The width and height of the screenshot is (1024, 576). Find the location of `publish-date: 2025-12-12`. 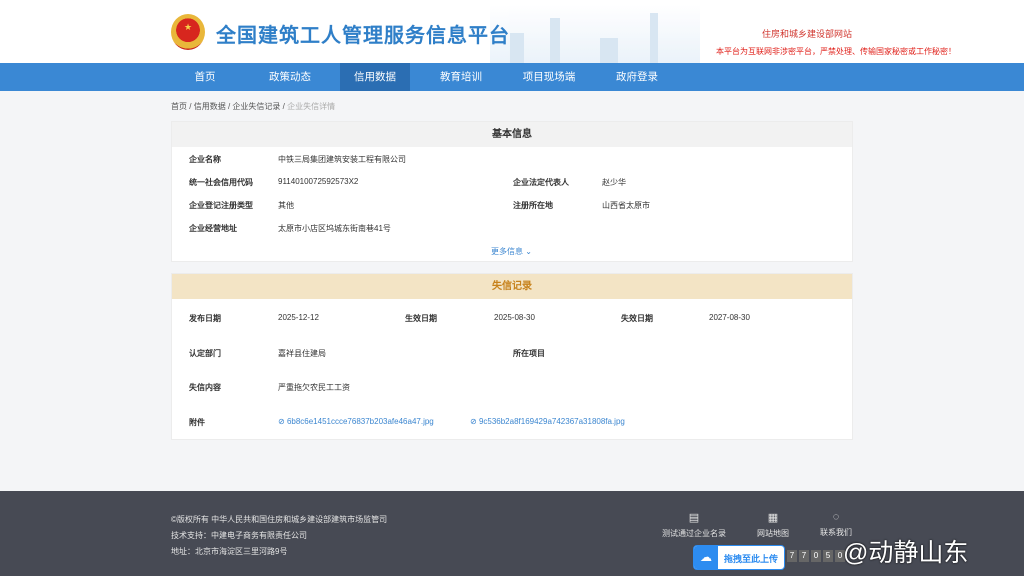

publish-date: 2025-12-12 is located at coordinates (298, 317).